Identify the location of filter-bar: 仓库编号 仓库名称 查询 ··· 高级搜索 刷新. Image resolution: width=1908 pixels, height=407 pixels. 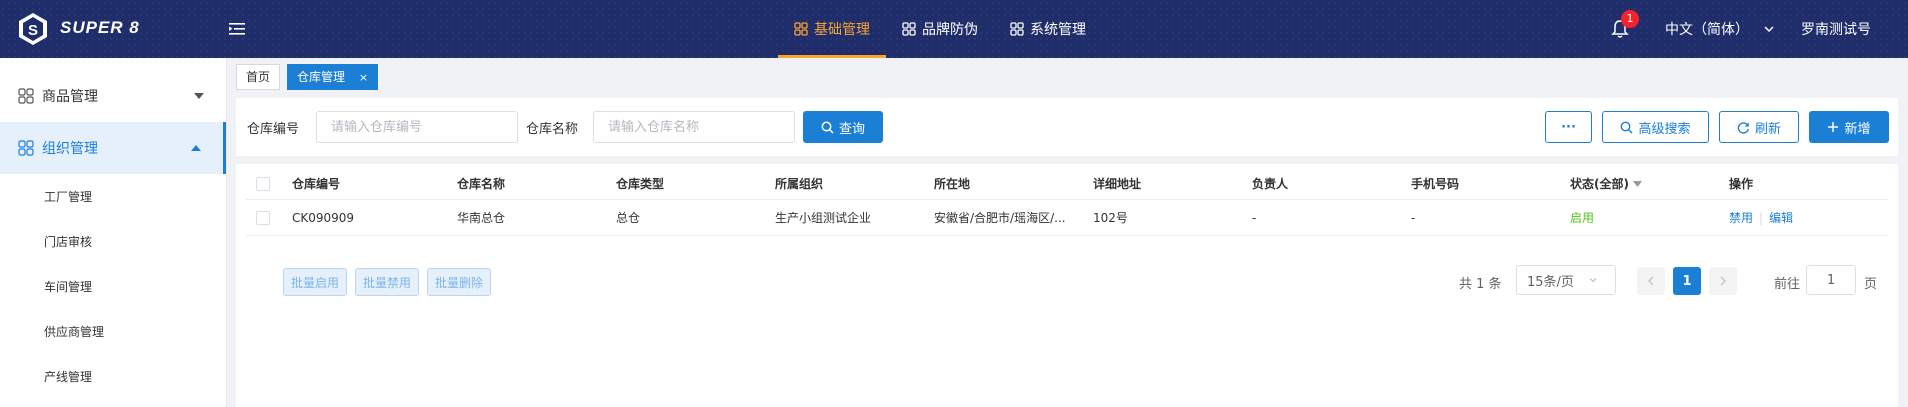
(1067, 127).